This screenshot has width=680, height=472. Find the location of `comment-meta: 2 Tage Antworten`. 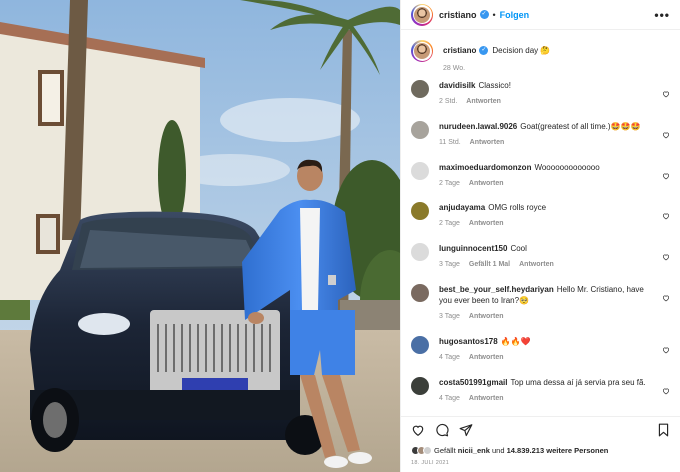

comment-meta: 2 Tage Antworten is located at coordinates (547, 223).